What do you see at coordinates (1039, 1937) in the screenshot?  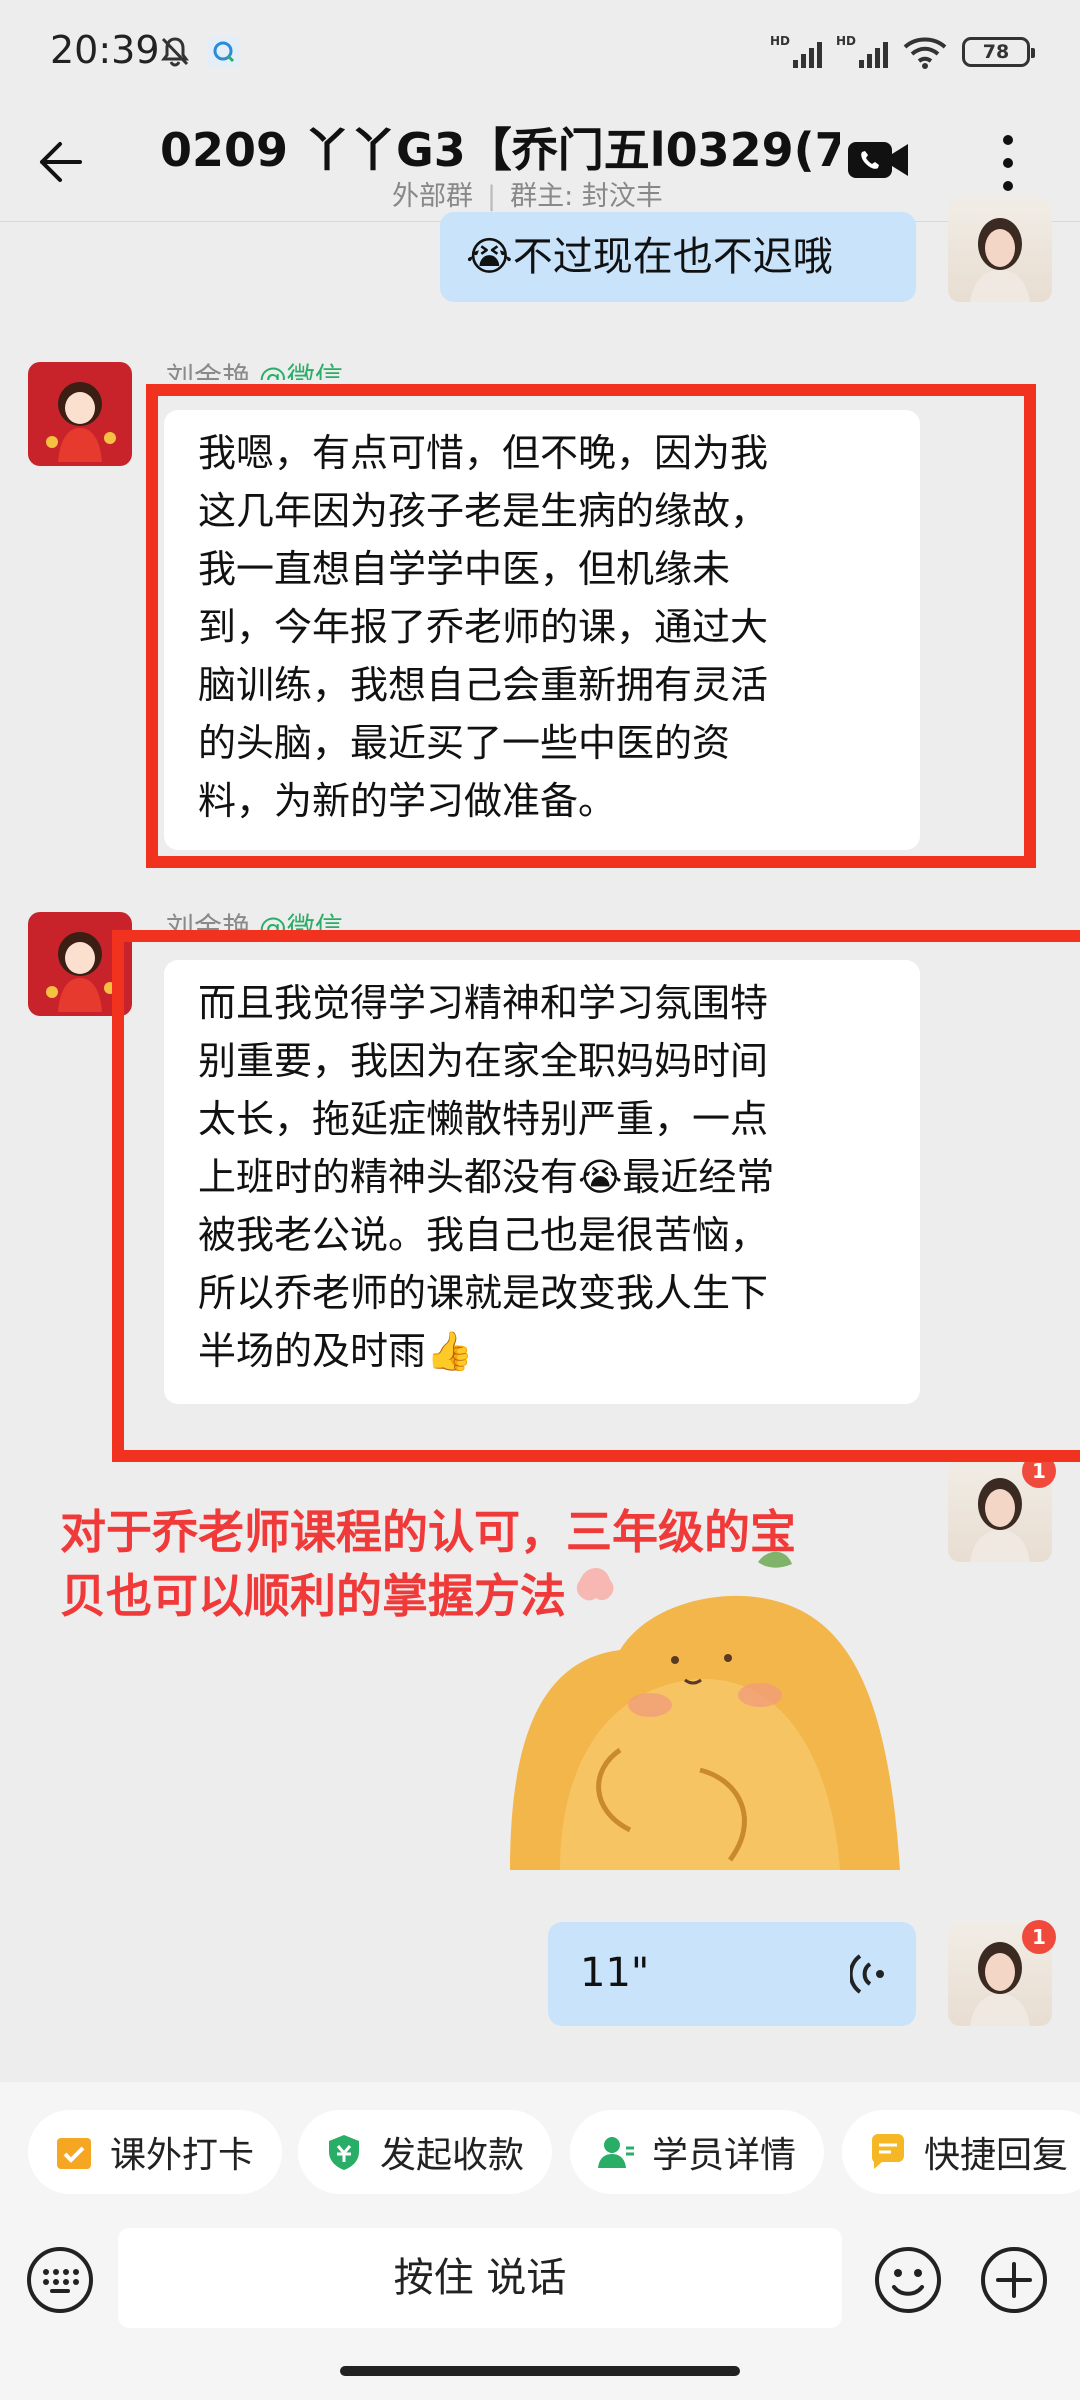 I see `unread-badge: 1` at bounding box center [1039, 1937].